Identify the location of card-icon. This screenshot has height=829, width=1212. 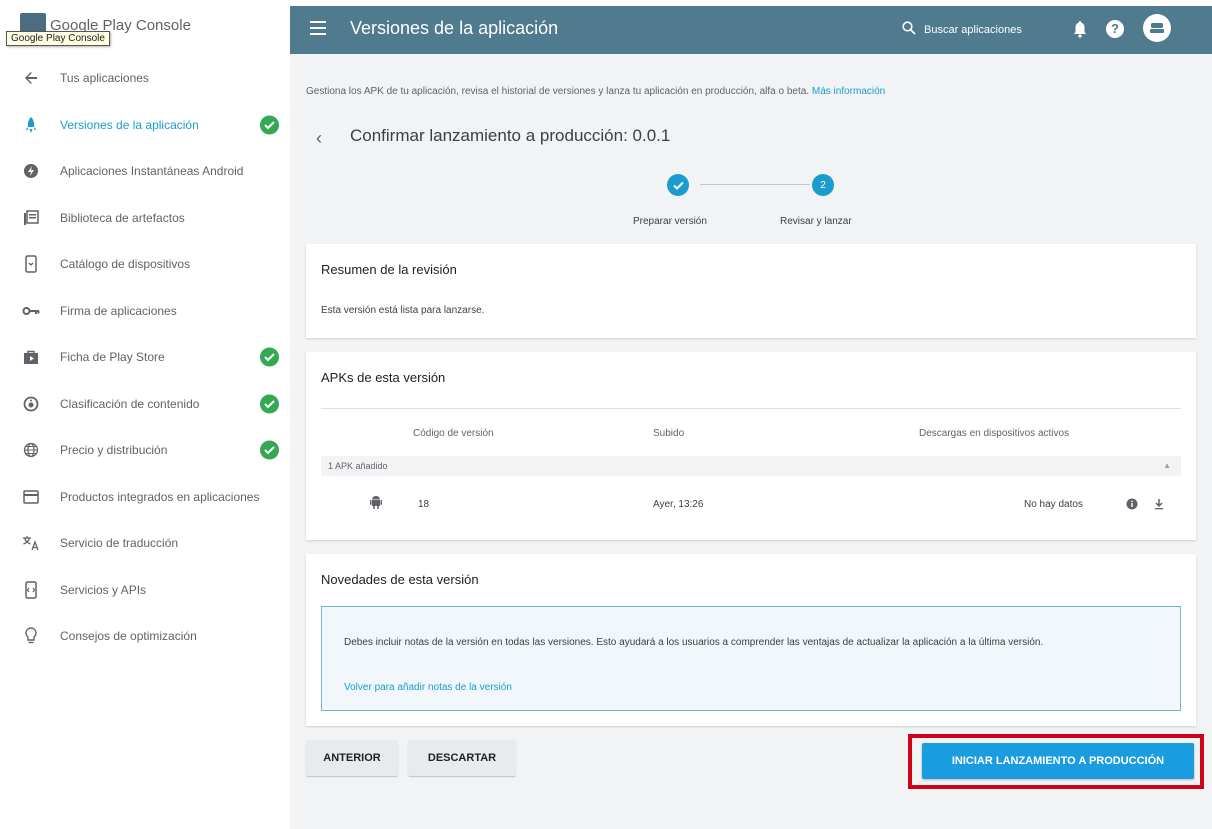
(31, 497).